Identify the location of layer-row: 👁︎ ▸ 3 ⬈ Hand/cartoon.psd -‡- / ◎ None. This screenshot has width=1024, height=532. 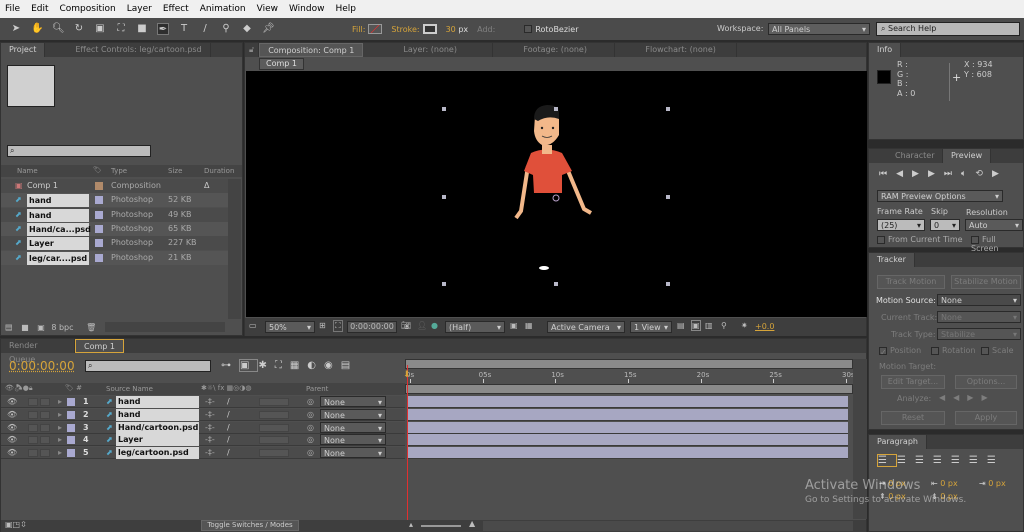
(203, 427).